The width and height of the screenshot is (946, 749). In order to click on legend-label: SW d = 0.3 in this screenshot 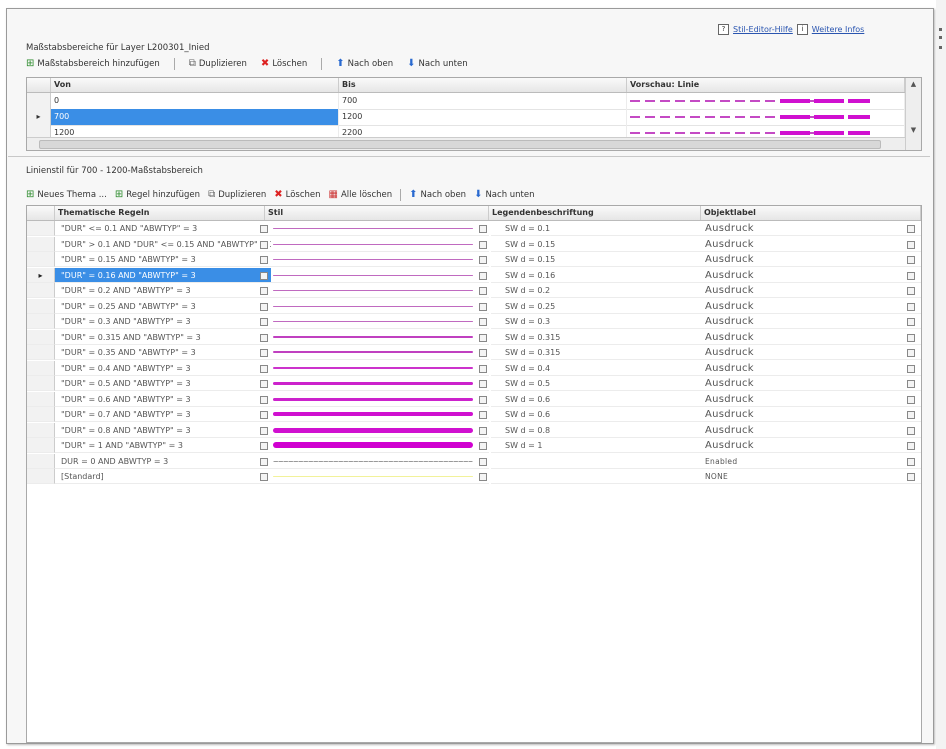, I will do `click(596, 321)`.